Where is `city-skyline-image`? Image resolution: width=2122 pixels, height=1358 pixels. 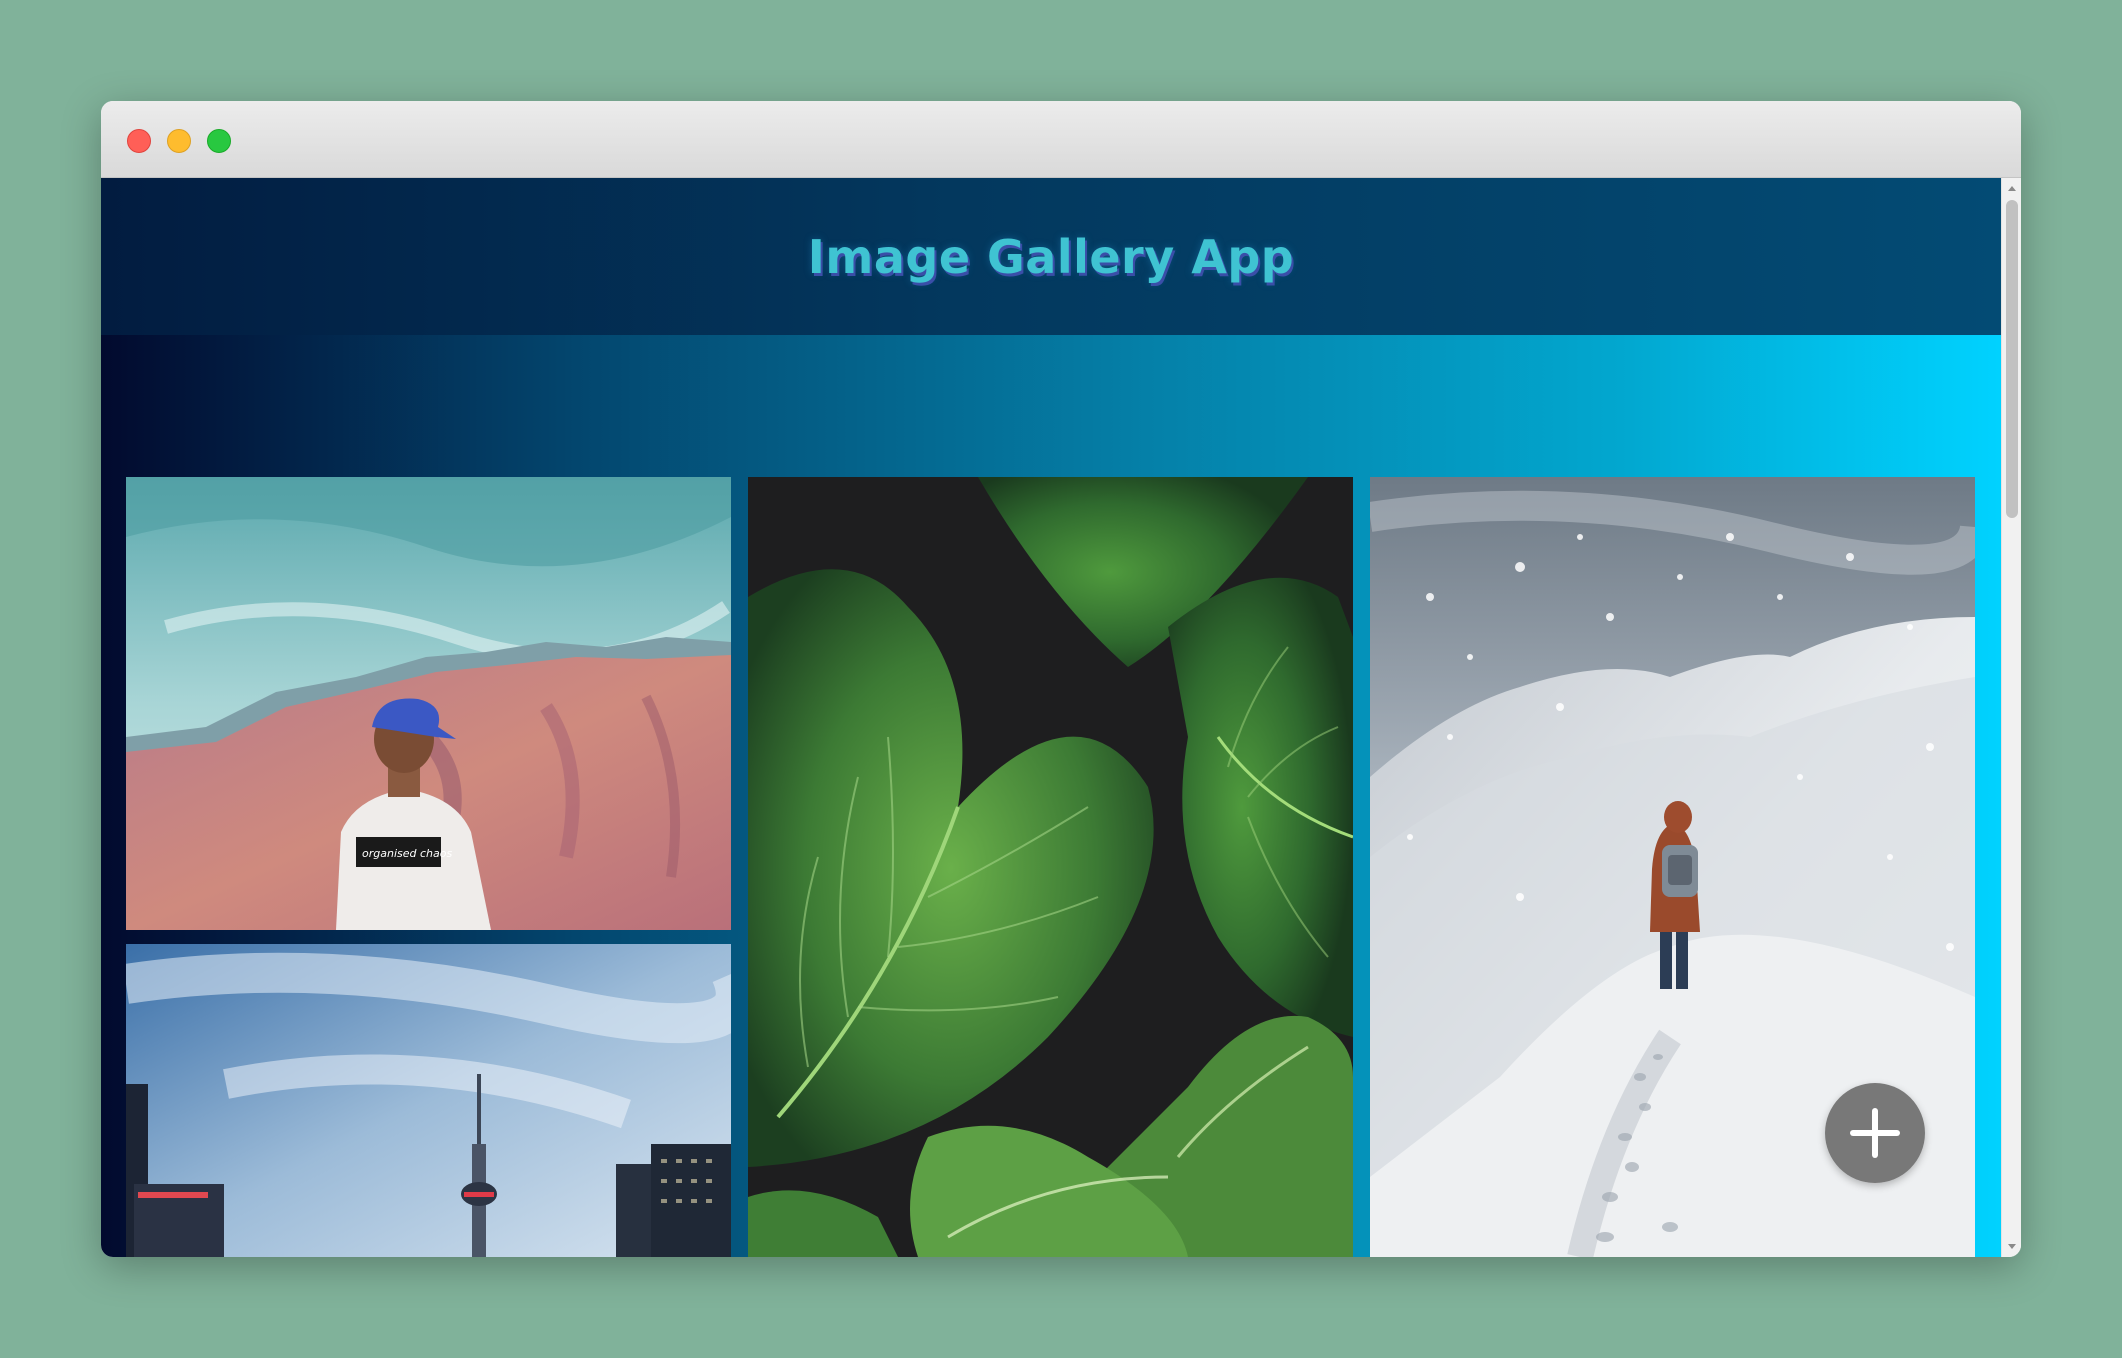 city-skyline-image is located at coordinates (428, 1100).